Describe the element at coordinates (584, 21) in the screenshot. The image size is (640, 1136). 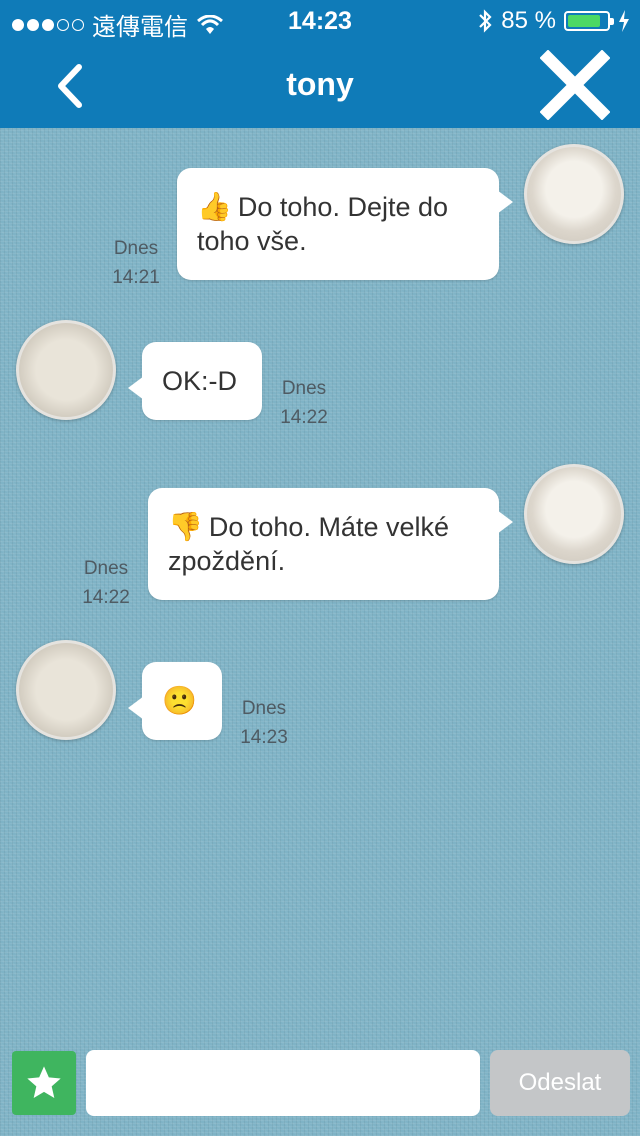
I see `battery-level` at that location.